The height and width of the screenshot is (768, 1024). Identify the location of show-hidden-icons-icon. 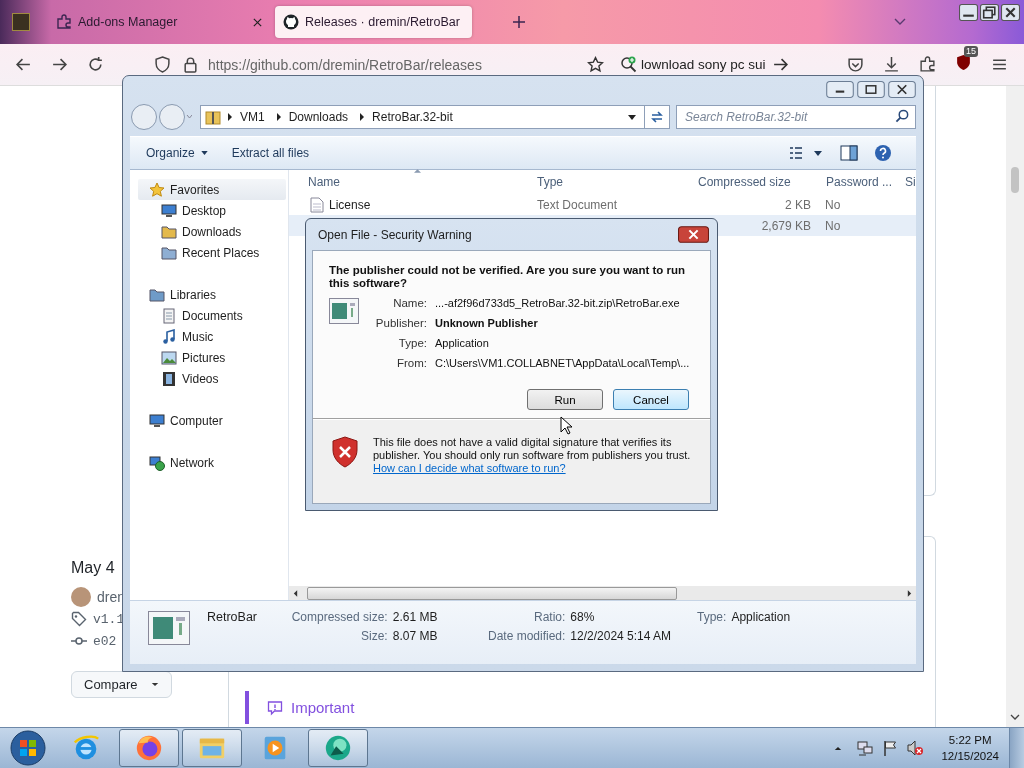
(838, 748).